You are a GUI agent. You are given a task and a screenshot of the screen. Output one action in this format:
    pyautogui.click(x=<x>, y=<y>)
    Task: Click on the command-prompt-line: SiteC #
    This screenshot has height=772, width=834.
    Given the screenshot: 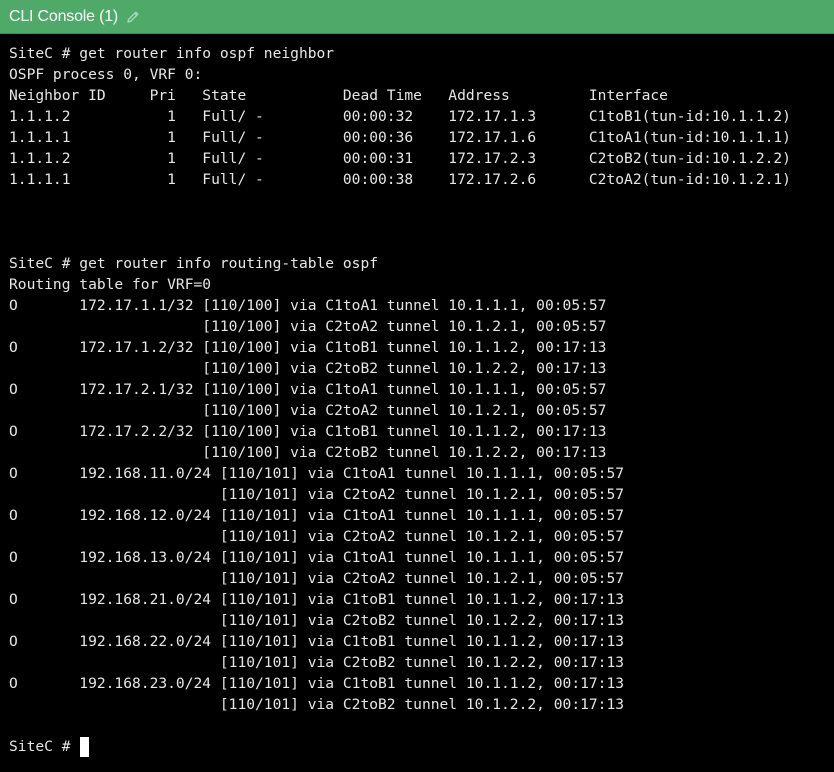 What is the action you would take?
    pyautogui.click(x=421, y=746)
    